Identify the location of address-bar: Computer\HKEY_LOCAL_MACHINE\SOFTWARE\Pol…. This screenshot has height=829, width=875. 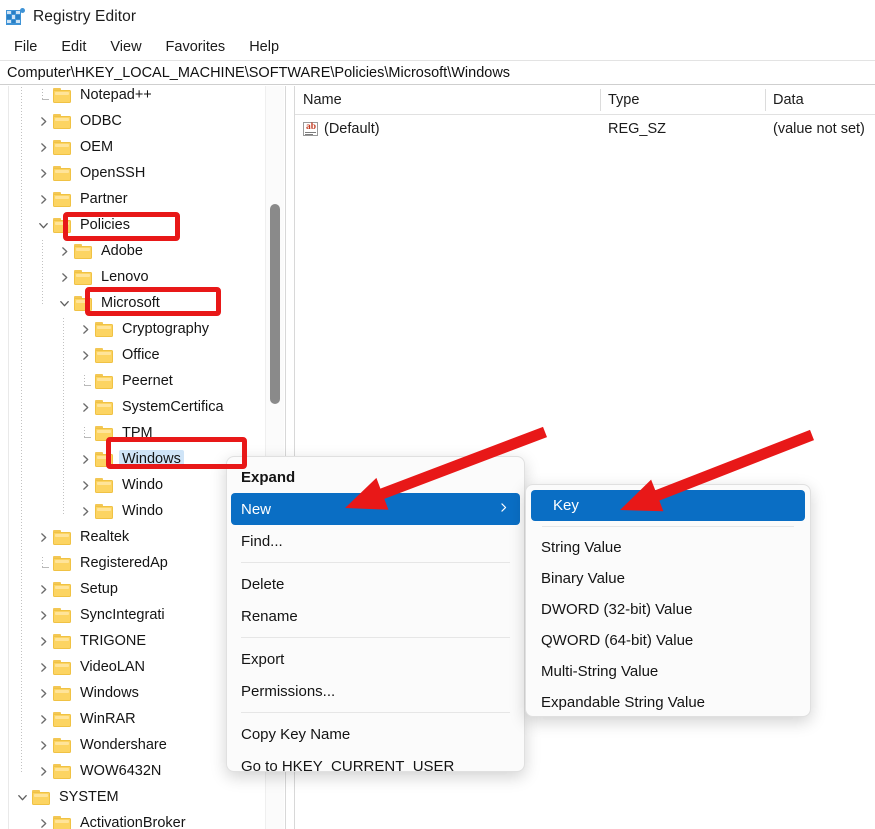
(437, 72).